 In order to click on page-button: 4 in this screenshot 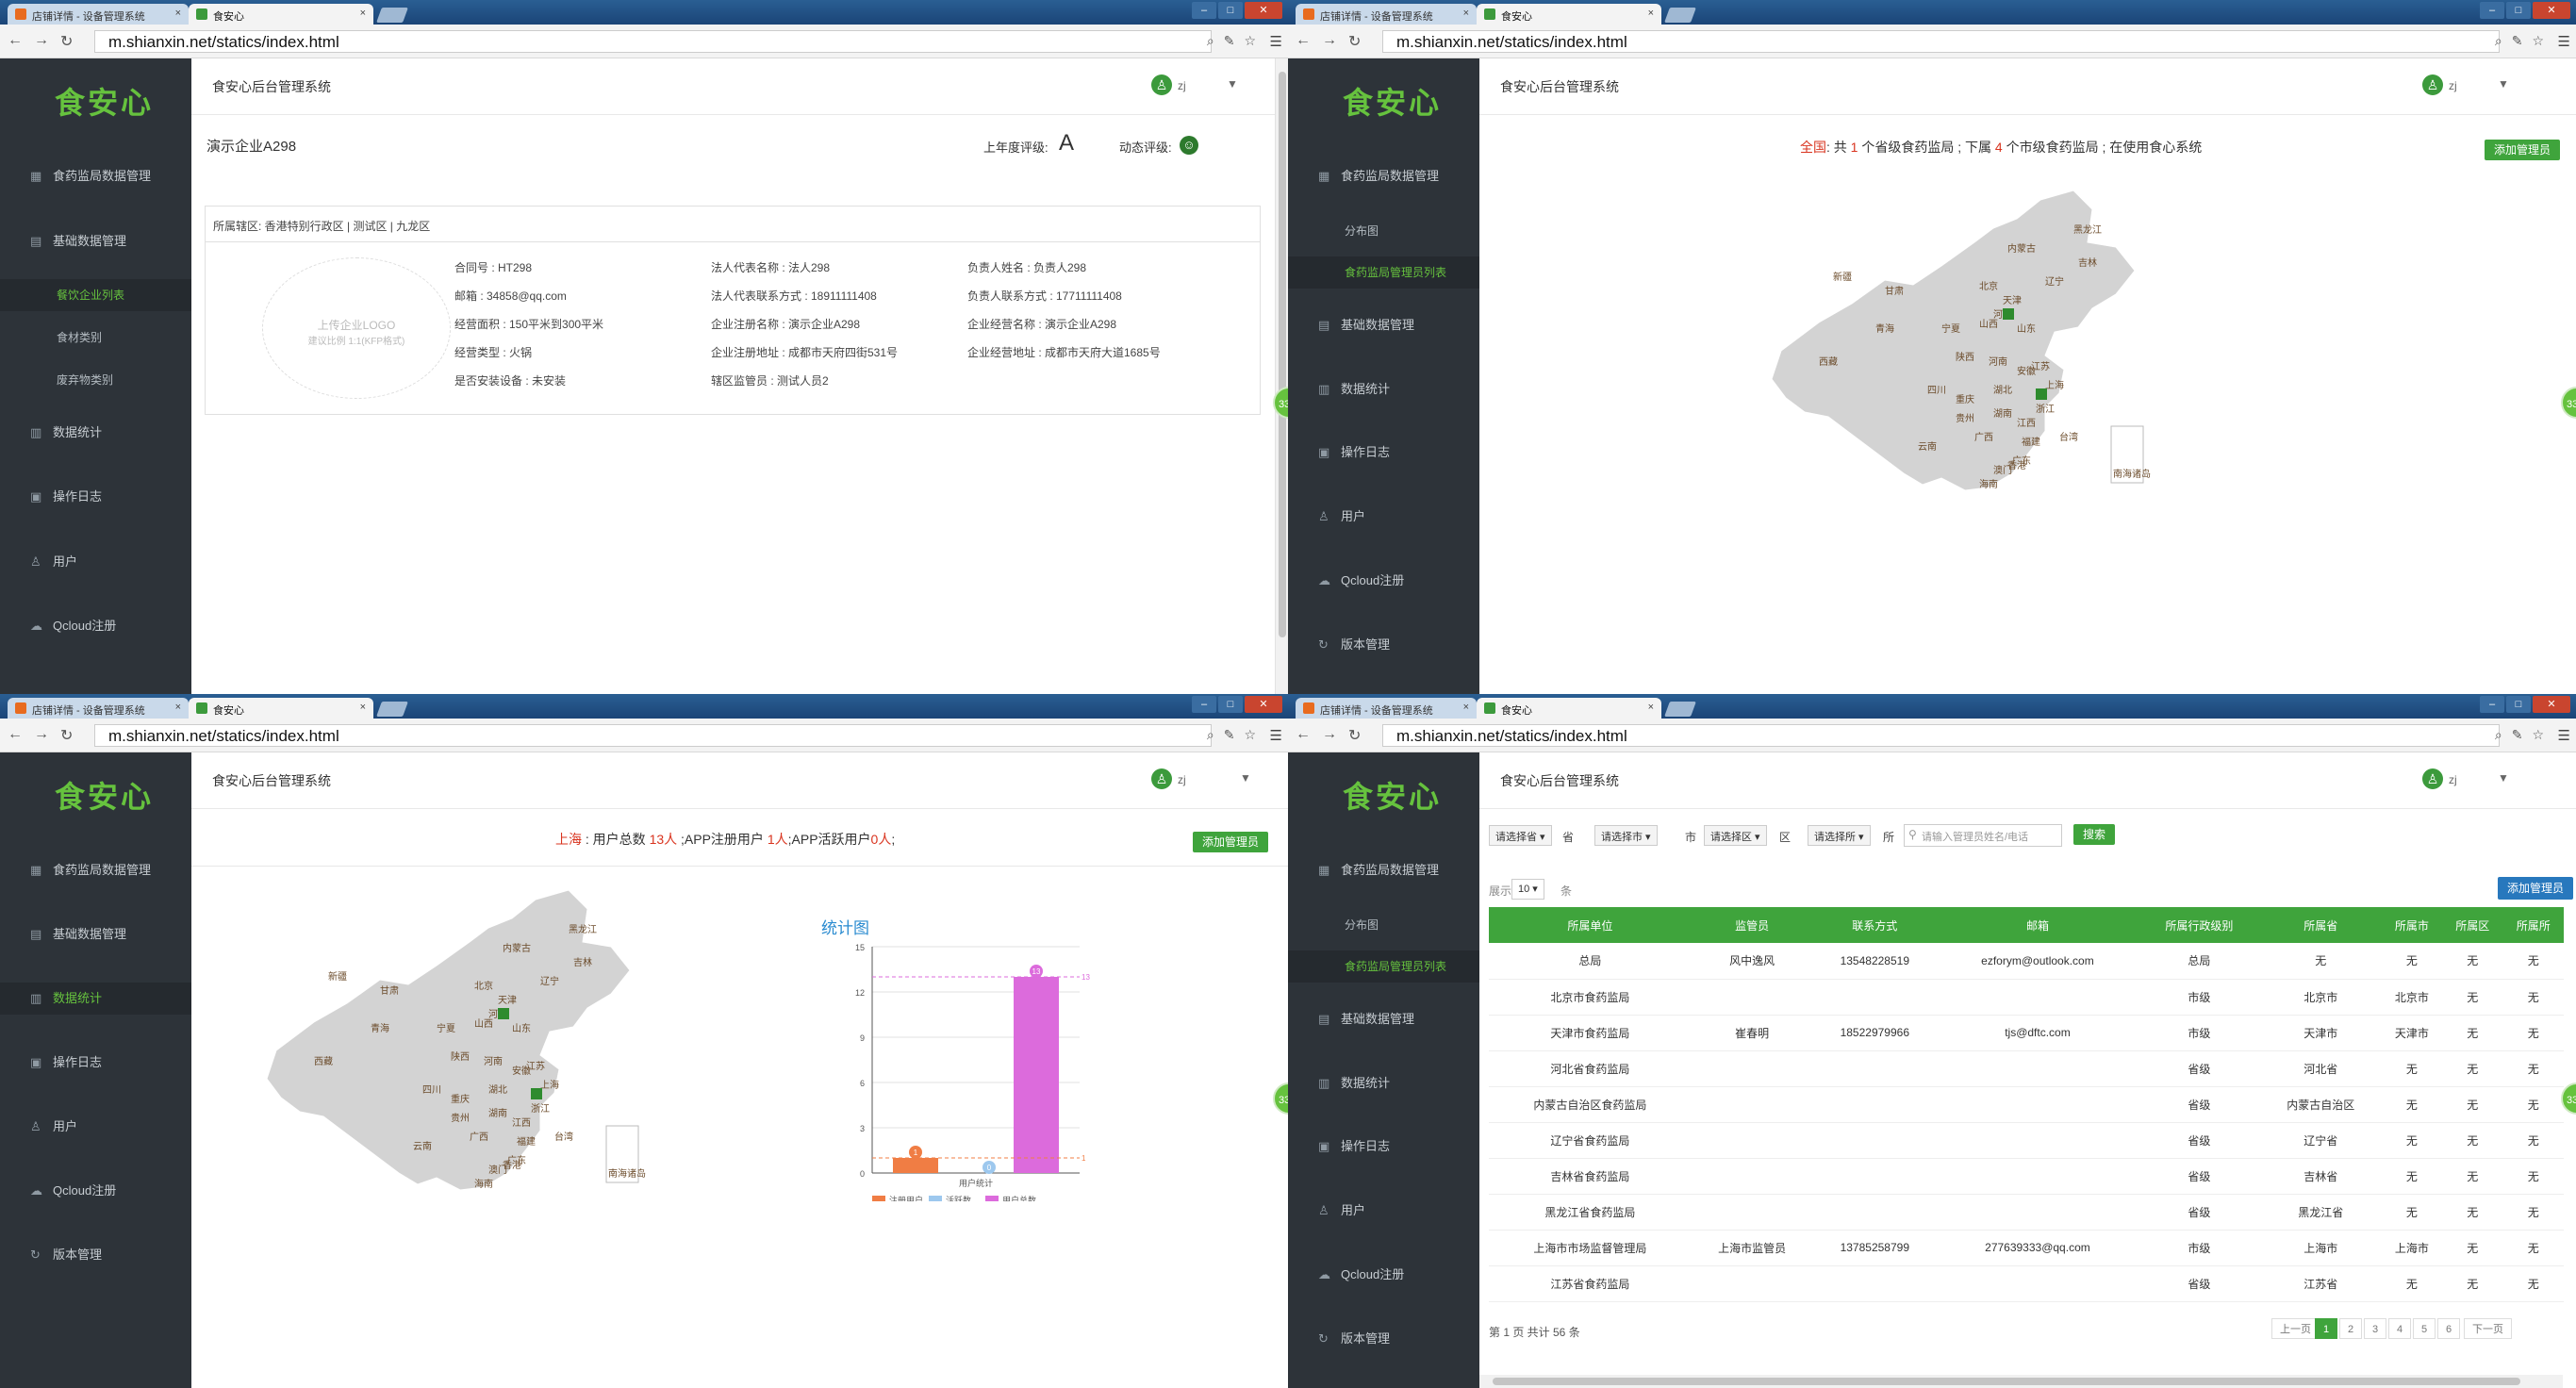, I will do `click(2400, 1328)`.